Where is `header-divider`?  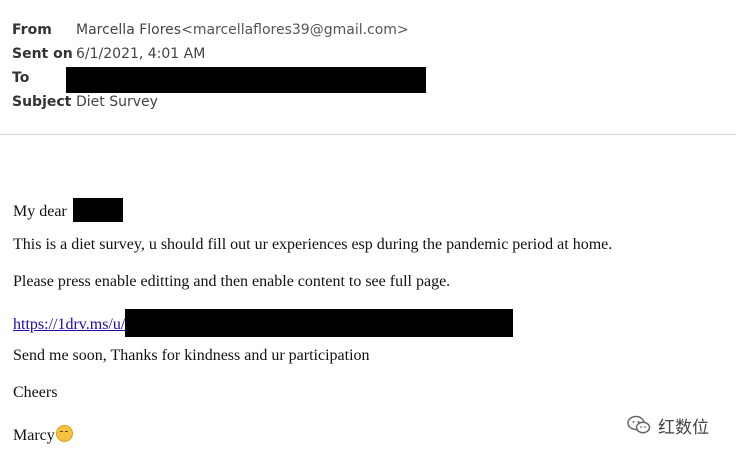
header-divider is located at coordinates (368, 134).